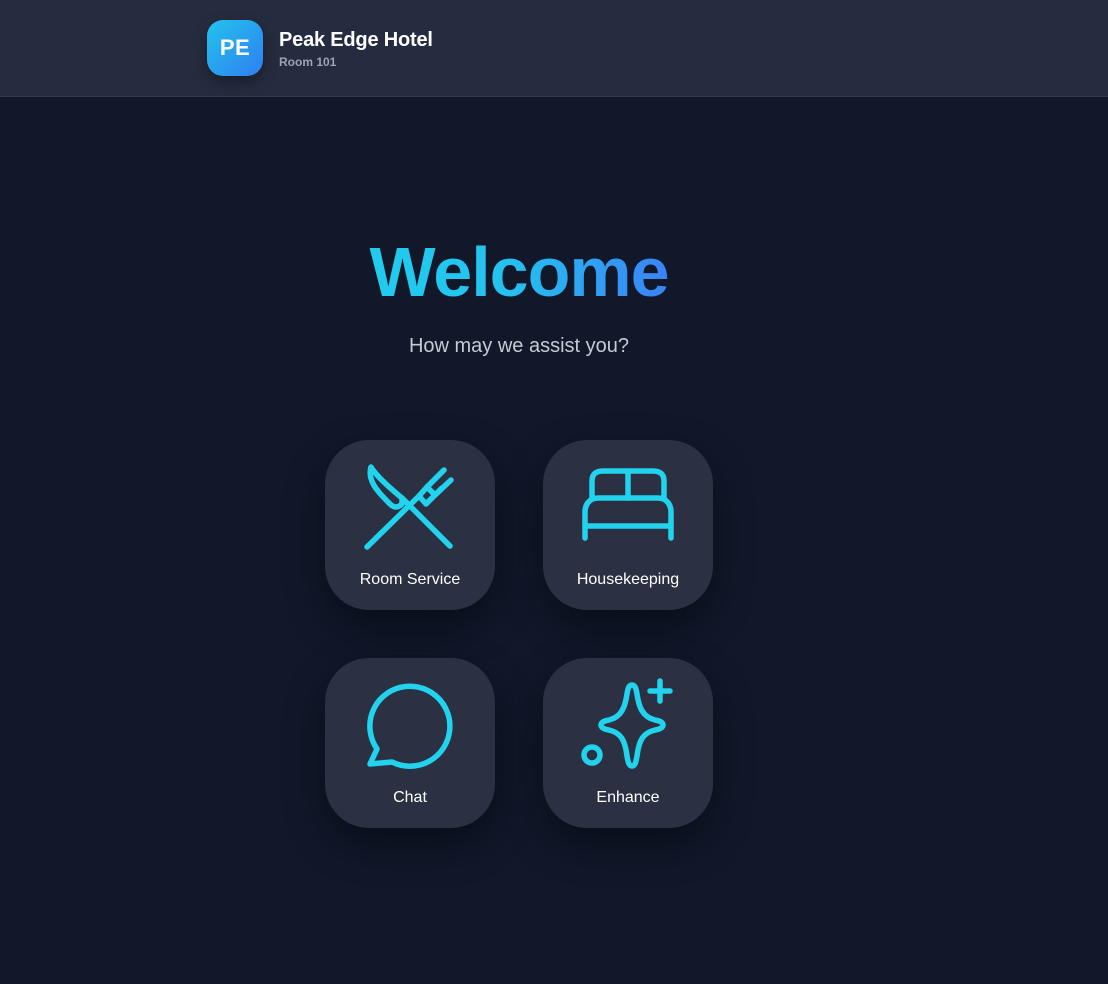 The height and width of the screenshot is (984, 1108). I want to click on utensils-crossed-icon, so click(410, 508).